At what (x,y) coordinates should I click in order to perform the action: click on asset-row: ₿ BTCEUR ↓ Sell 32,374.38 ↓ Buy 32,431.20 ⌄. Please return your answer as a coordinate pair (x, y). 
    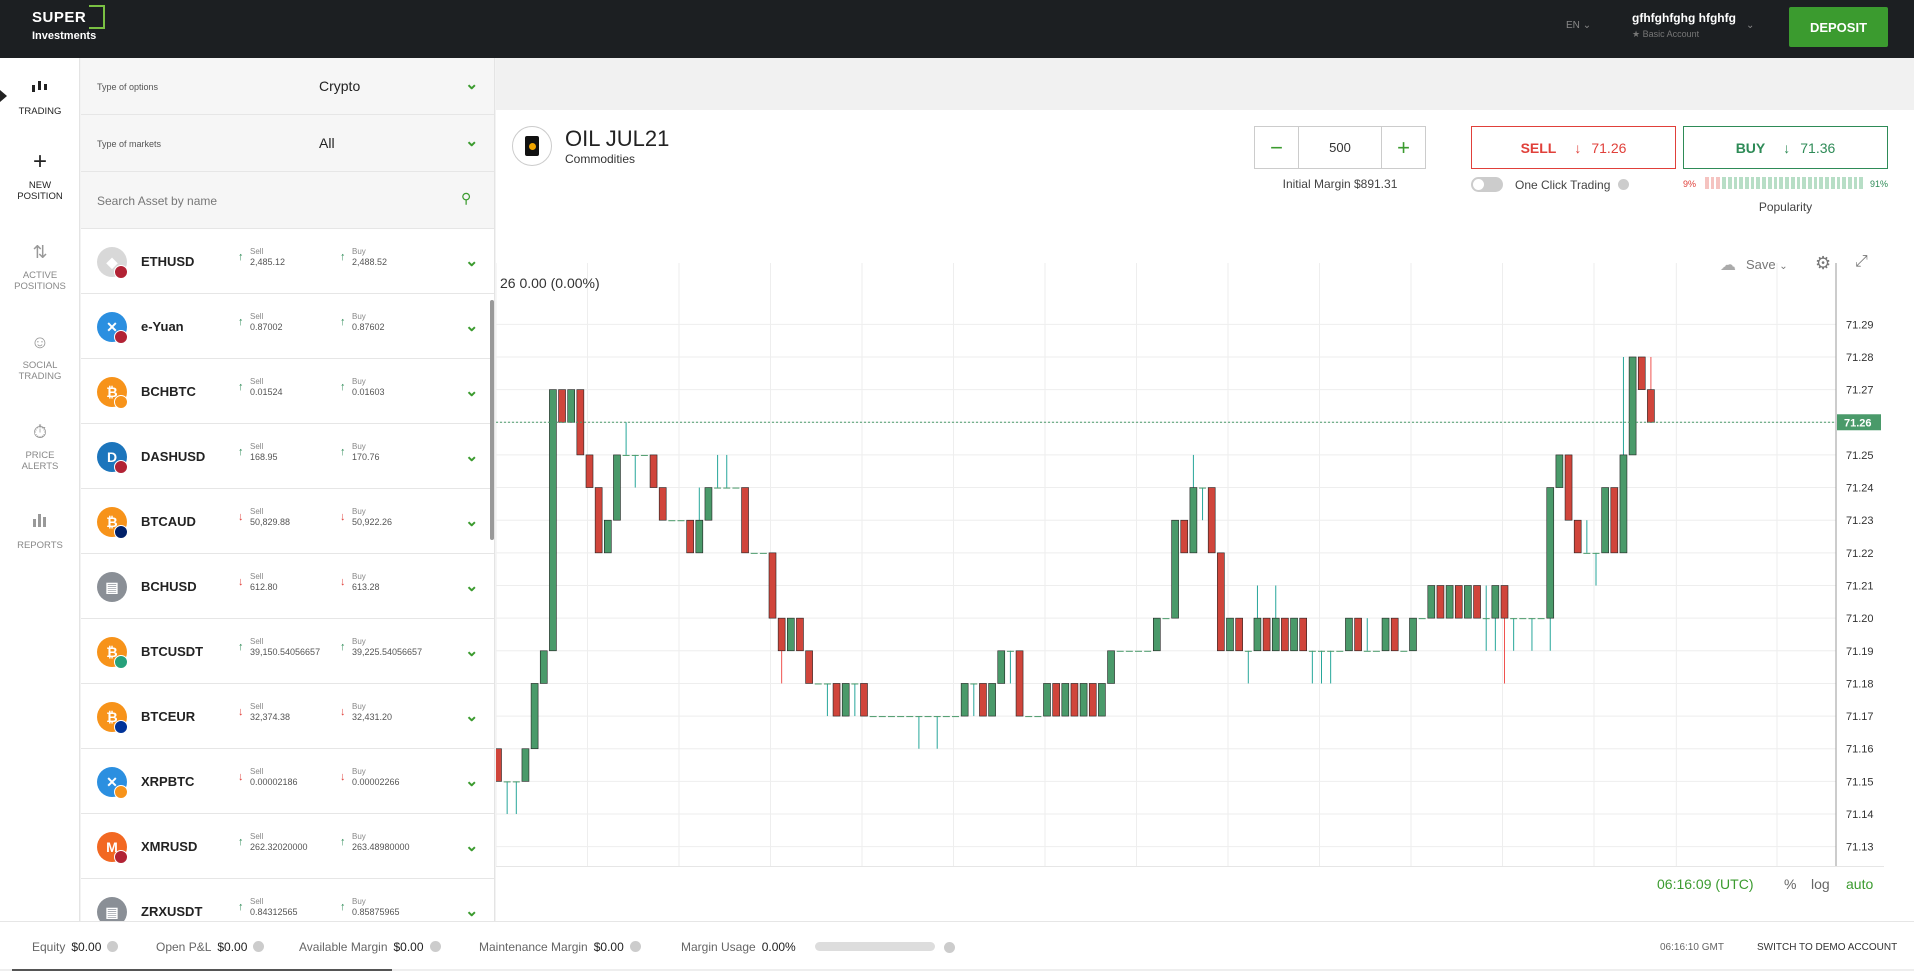
    Looking at the image, I should click on (287, 716).